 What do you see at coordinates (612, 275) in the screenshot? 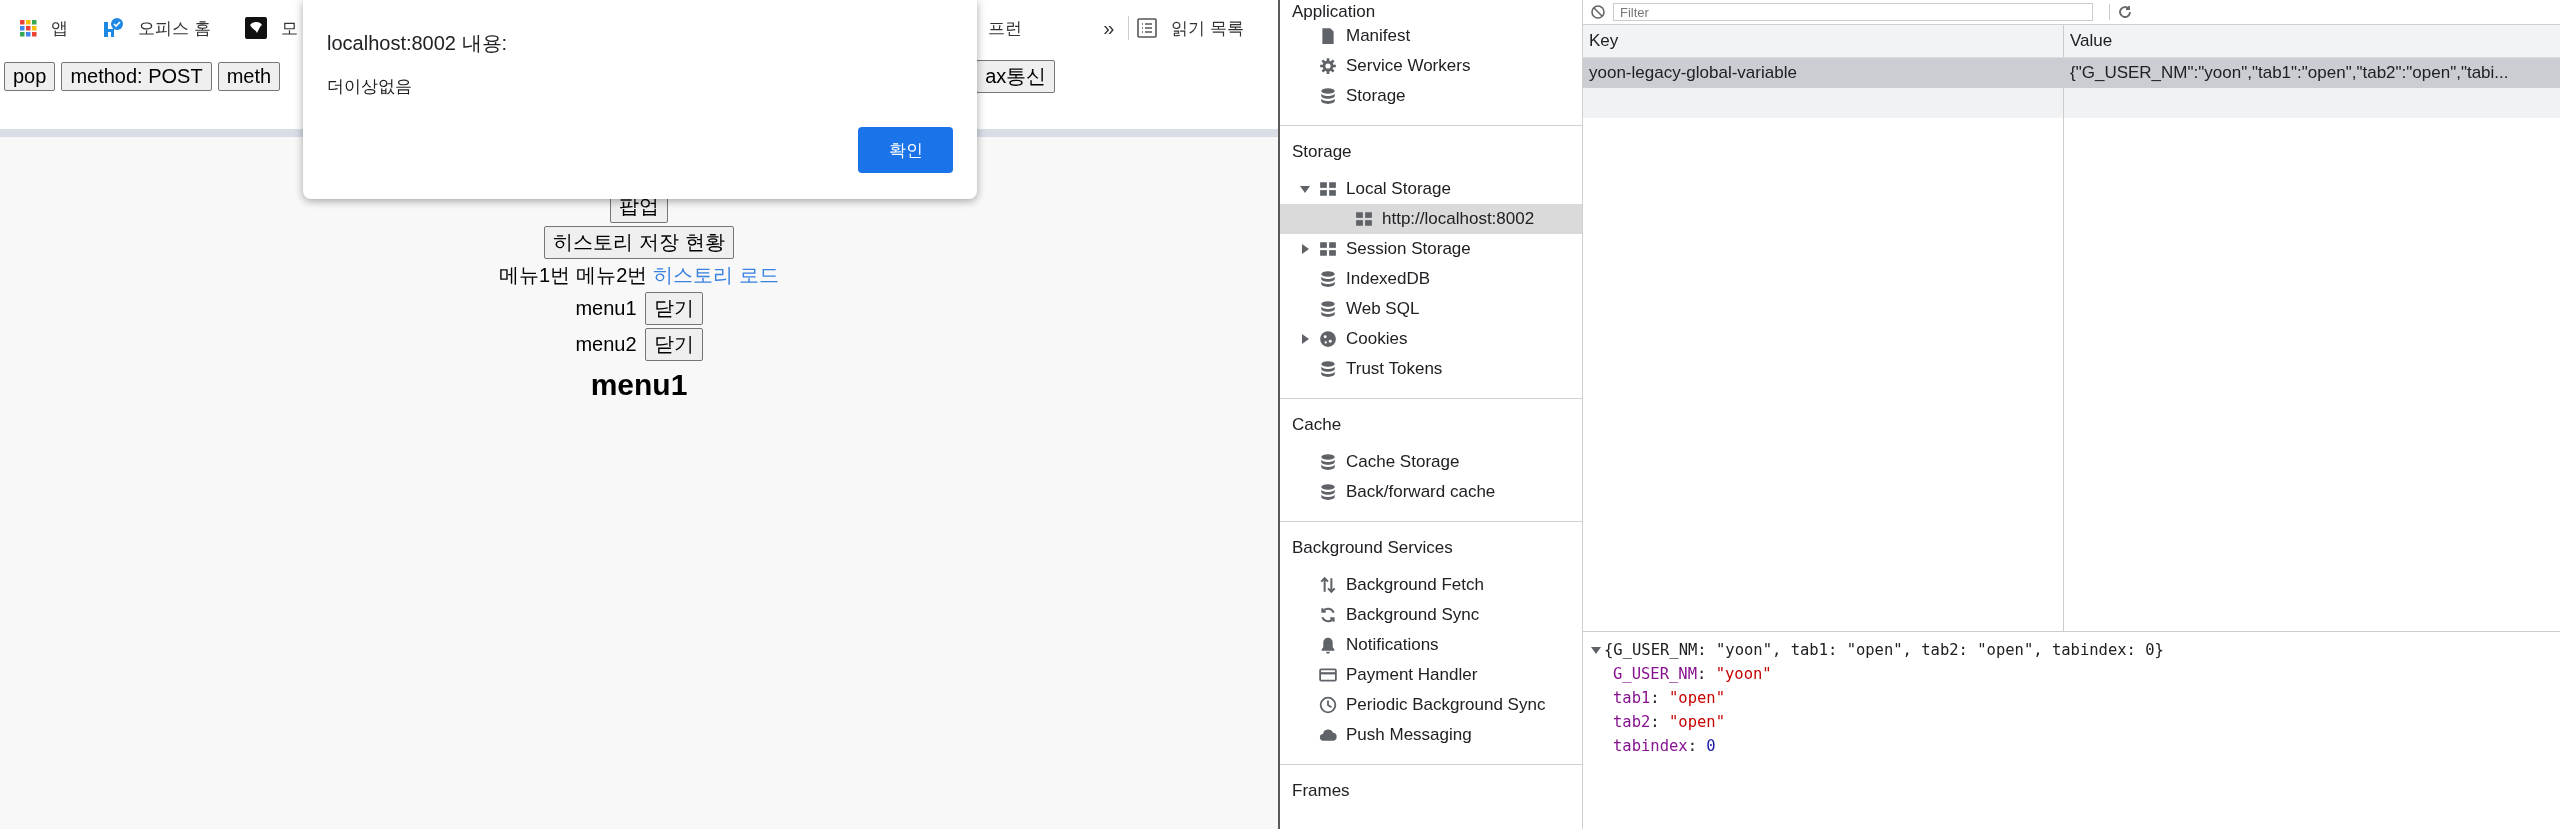
I see `menu-label: 메뉴2번` at bounding box center [612, 275].